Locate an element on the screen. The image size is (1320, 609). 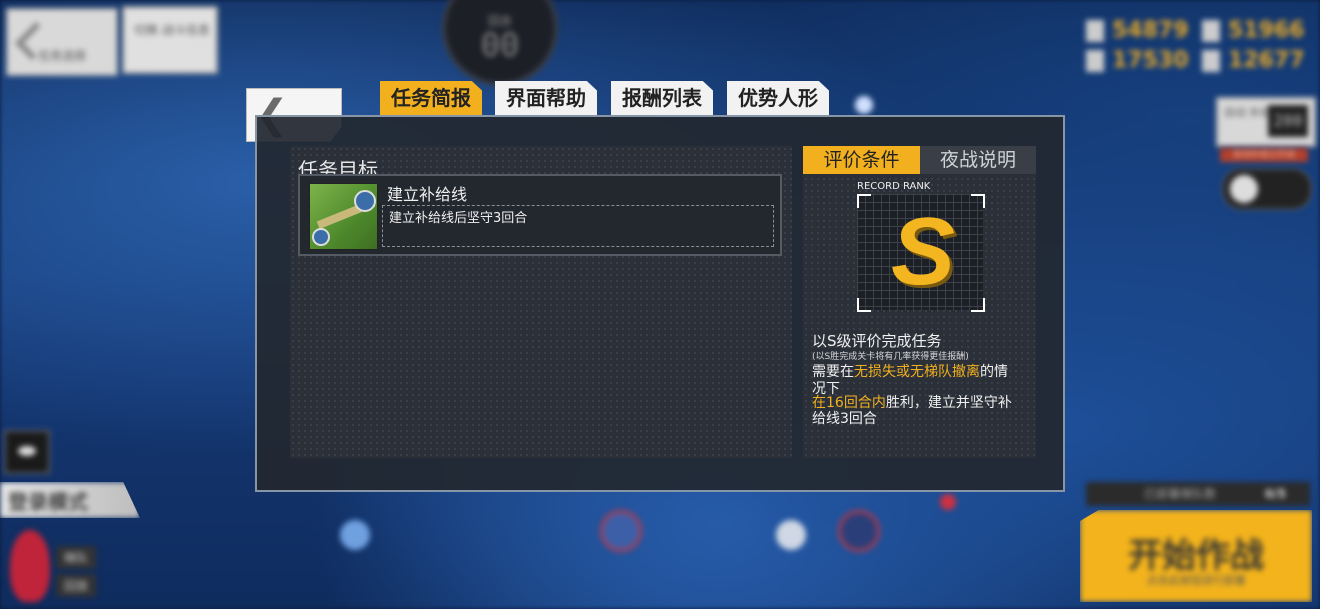
tab-advantage-dolls: 优势人形 is located at coordinates (778, 98).